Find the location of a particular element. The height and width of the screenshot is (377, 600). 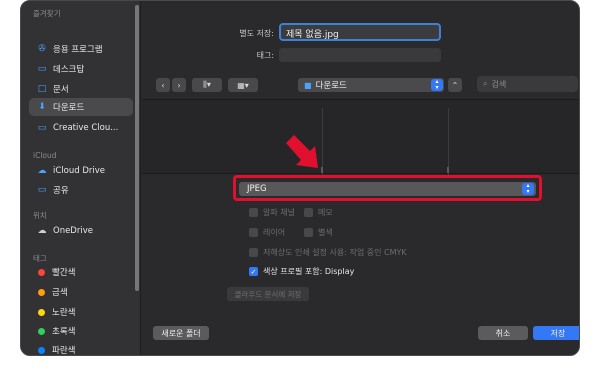

option-label: 저해상도 인쇄 설정 사용: 작업 중인 CMYK is located at coordinates (335, 252).